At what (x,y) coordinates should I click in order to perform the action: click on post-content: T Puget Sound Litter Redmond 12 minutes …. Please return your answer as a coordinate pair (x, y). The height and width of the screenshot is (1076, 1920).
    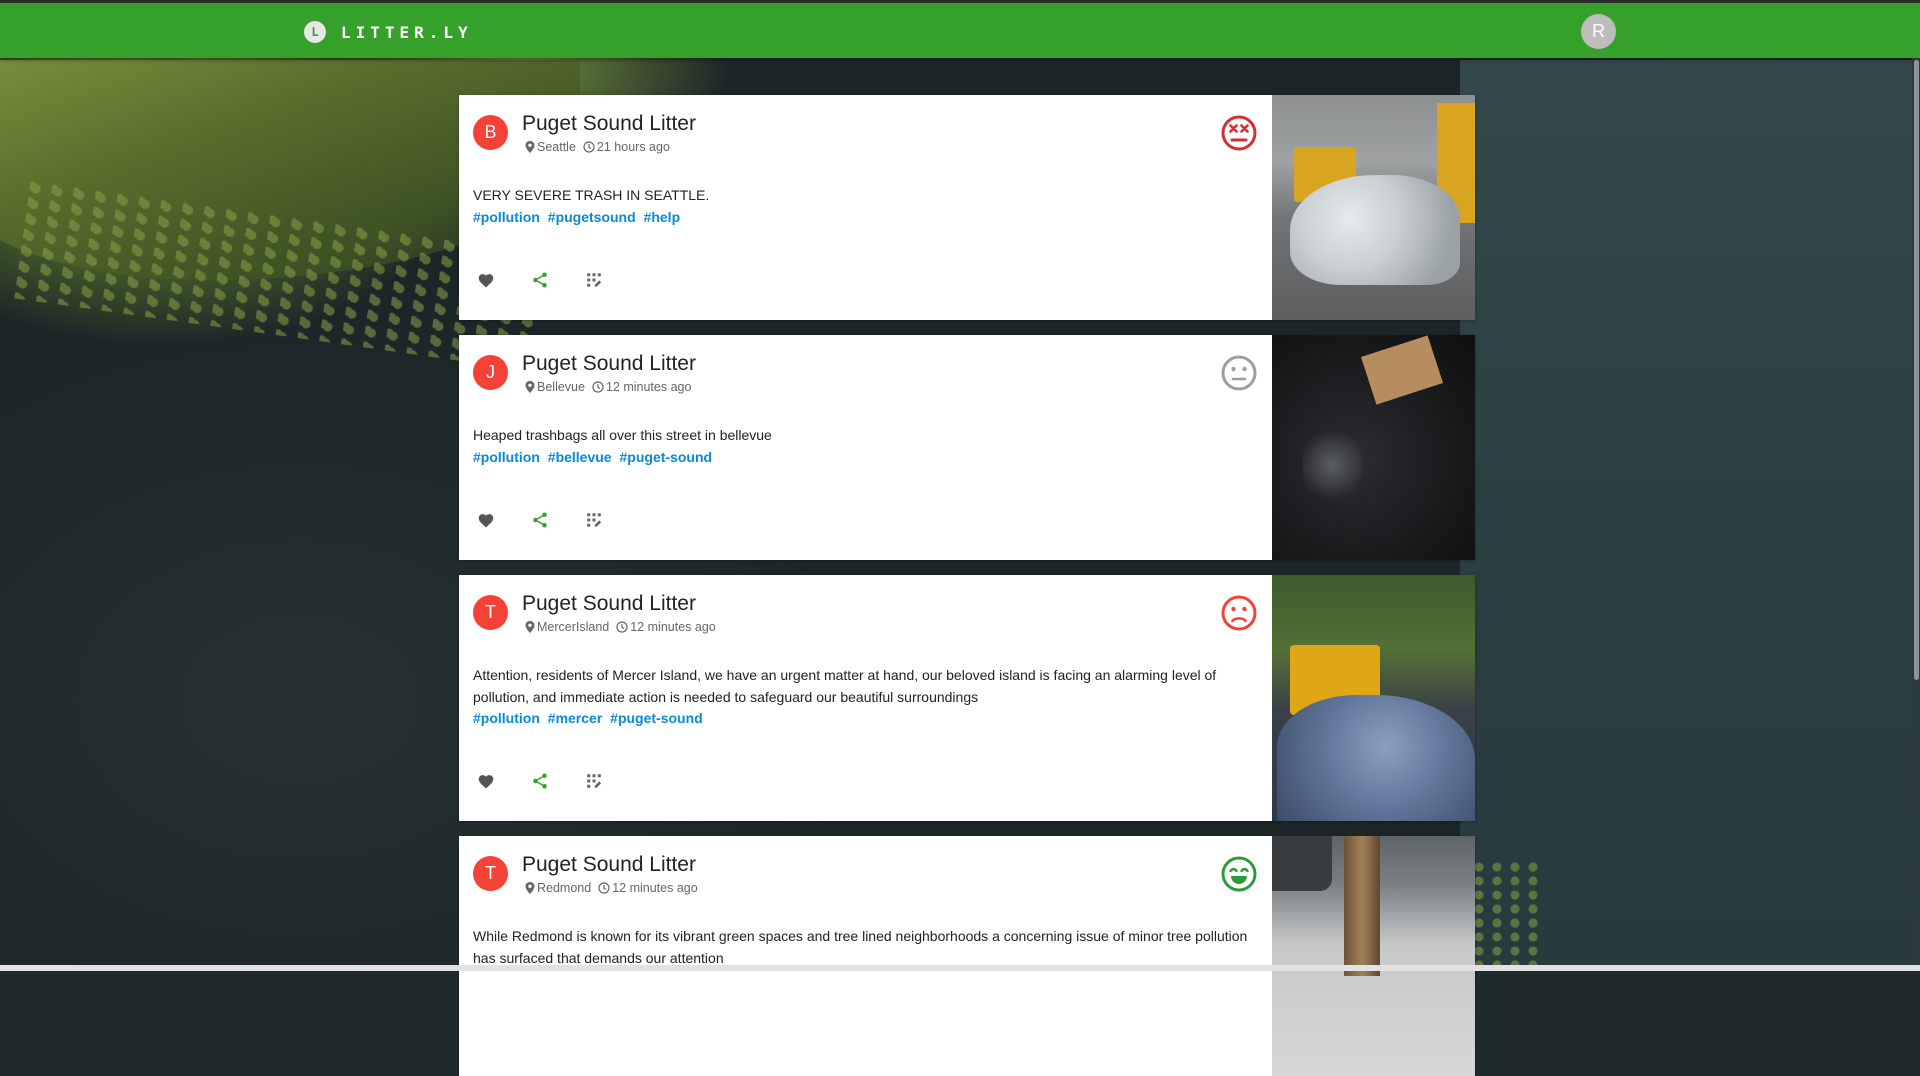
    Looking at the image, I should click on (865, 956).